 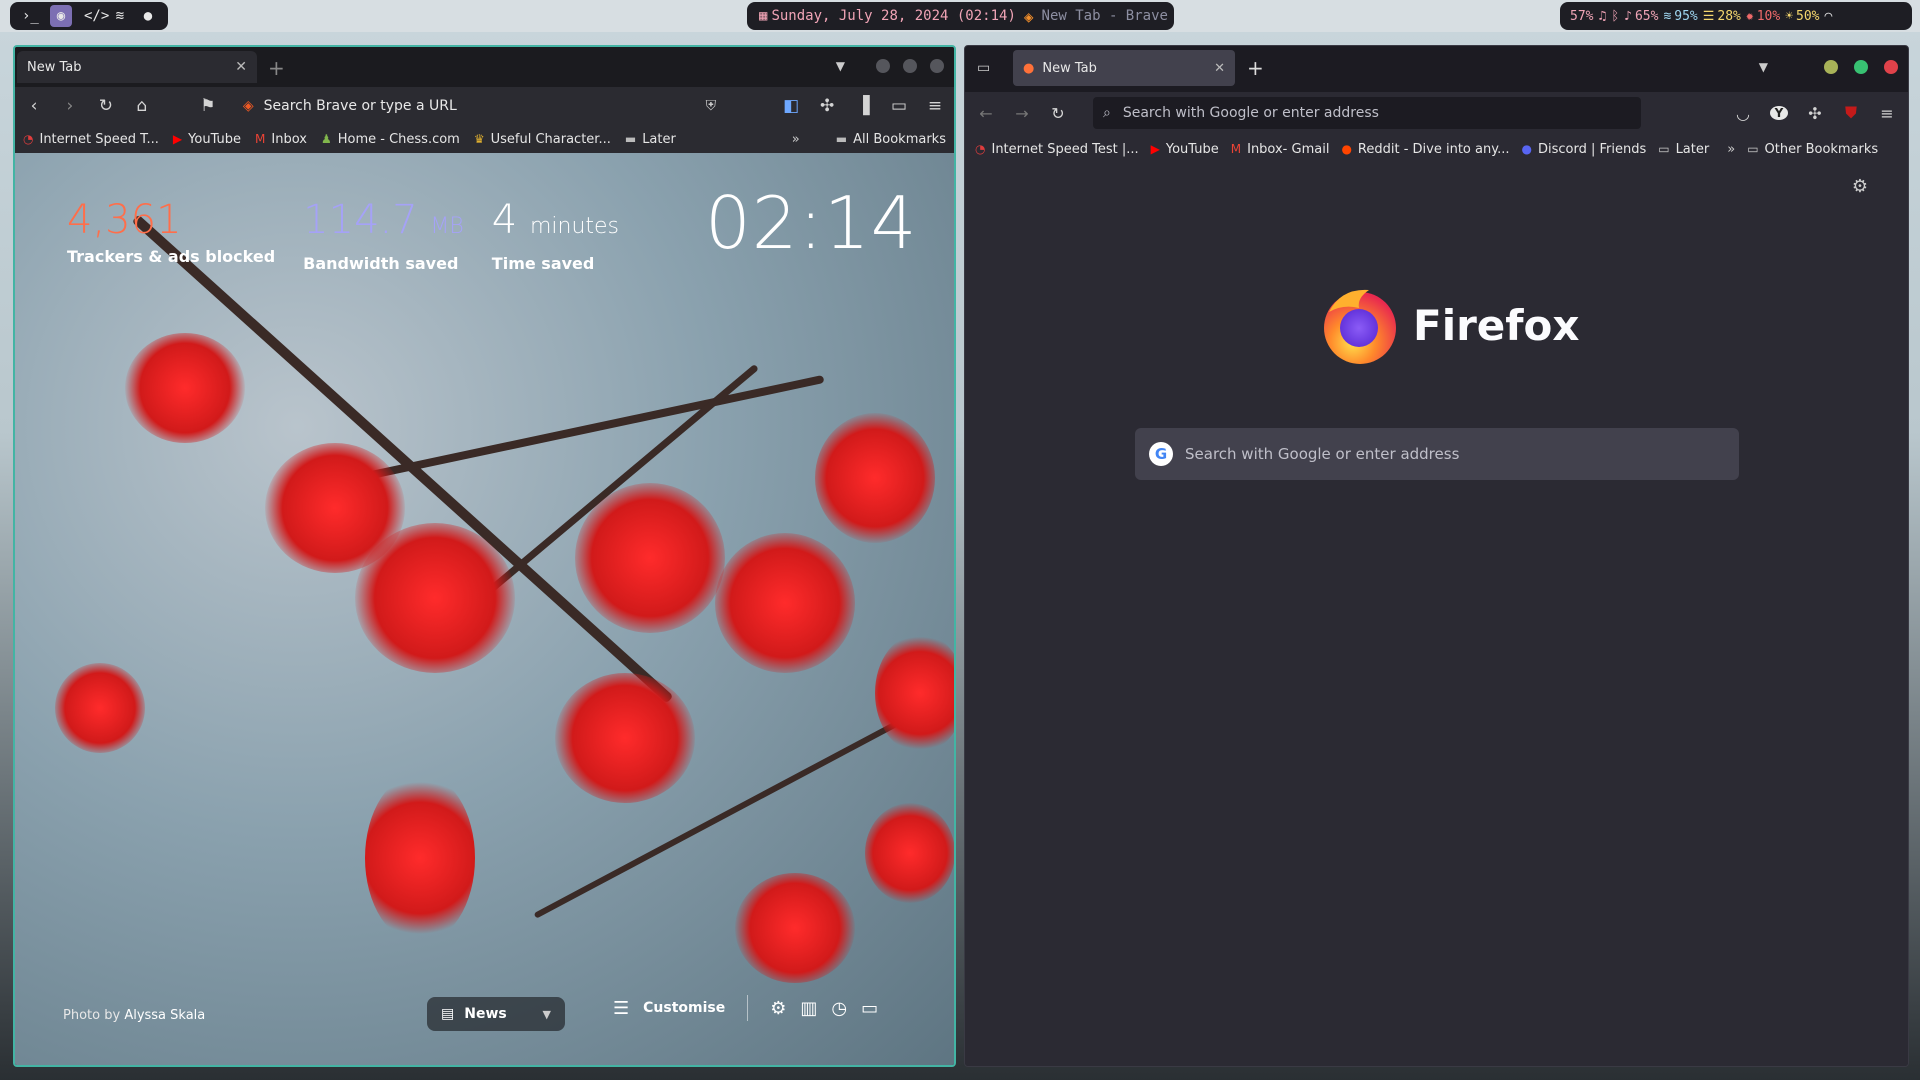 I want to click on network-icon: ◠, so click(x=1829, y=16).